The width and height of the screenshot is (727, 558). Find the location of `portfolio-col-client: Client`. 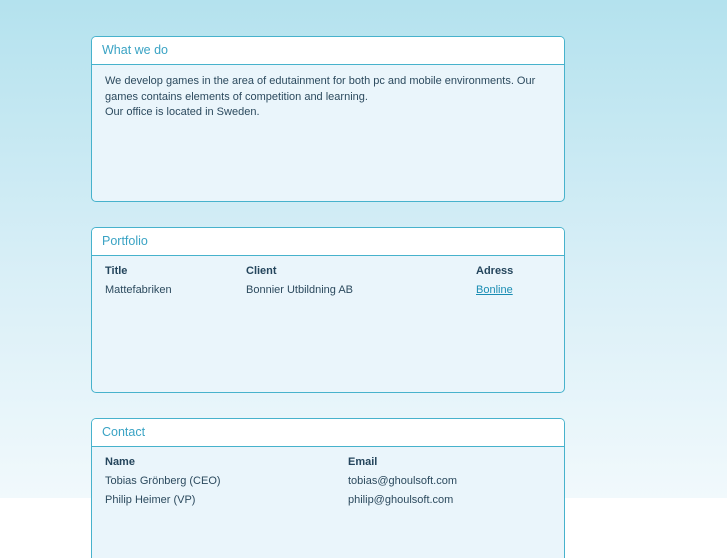

portfolio-col-client: Client is located at coordinates (261, 271).